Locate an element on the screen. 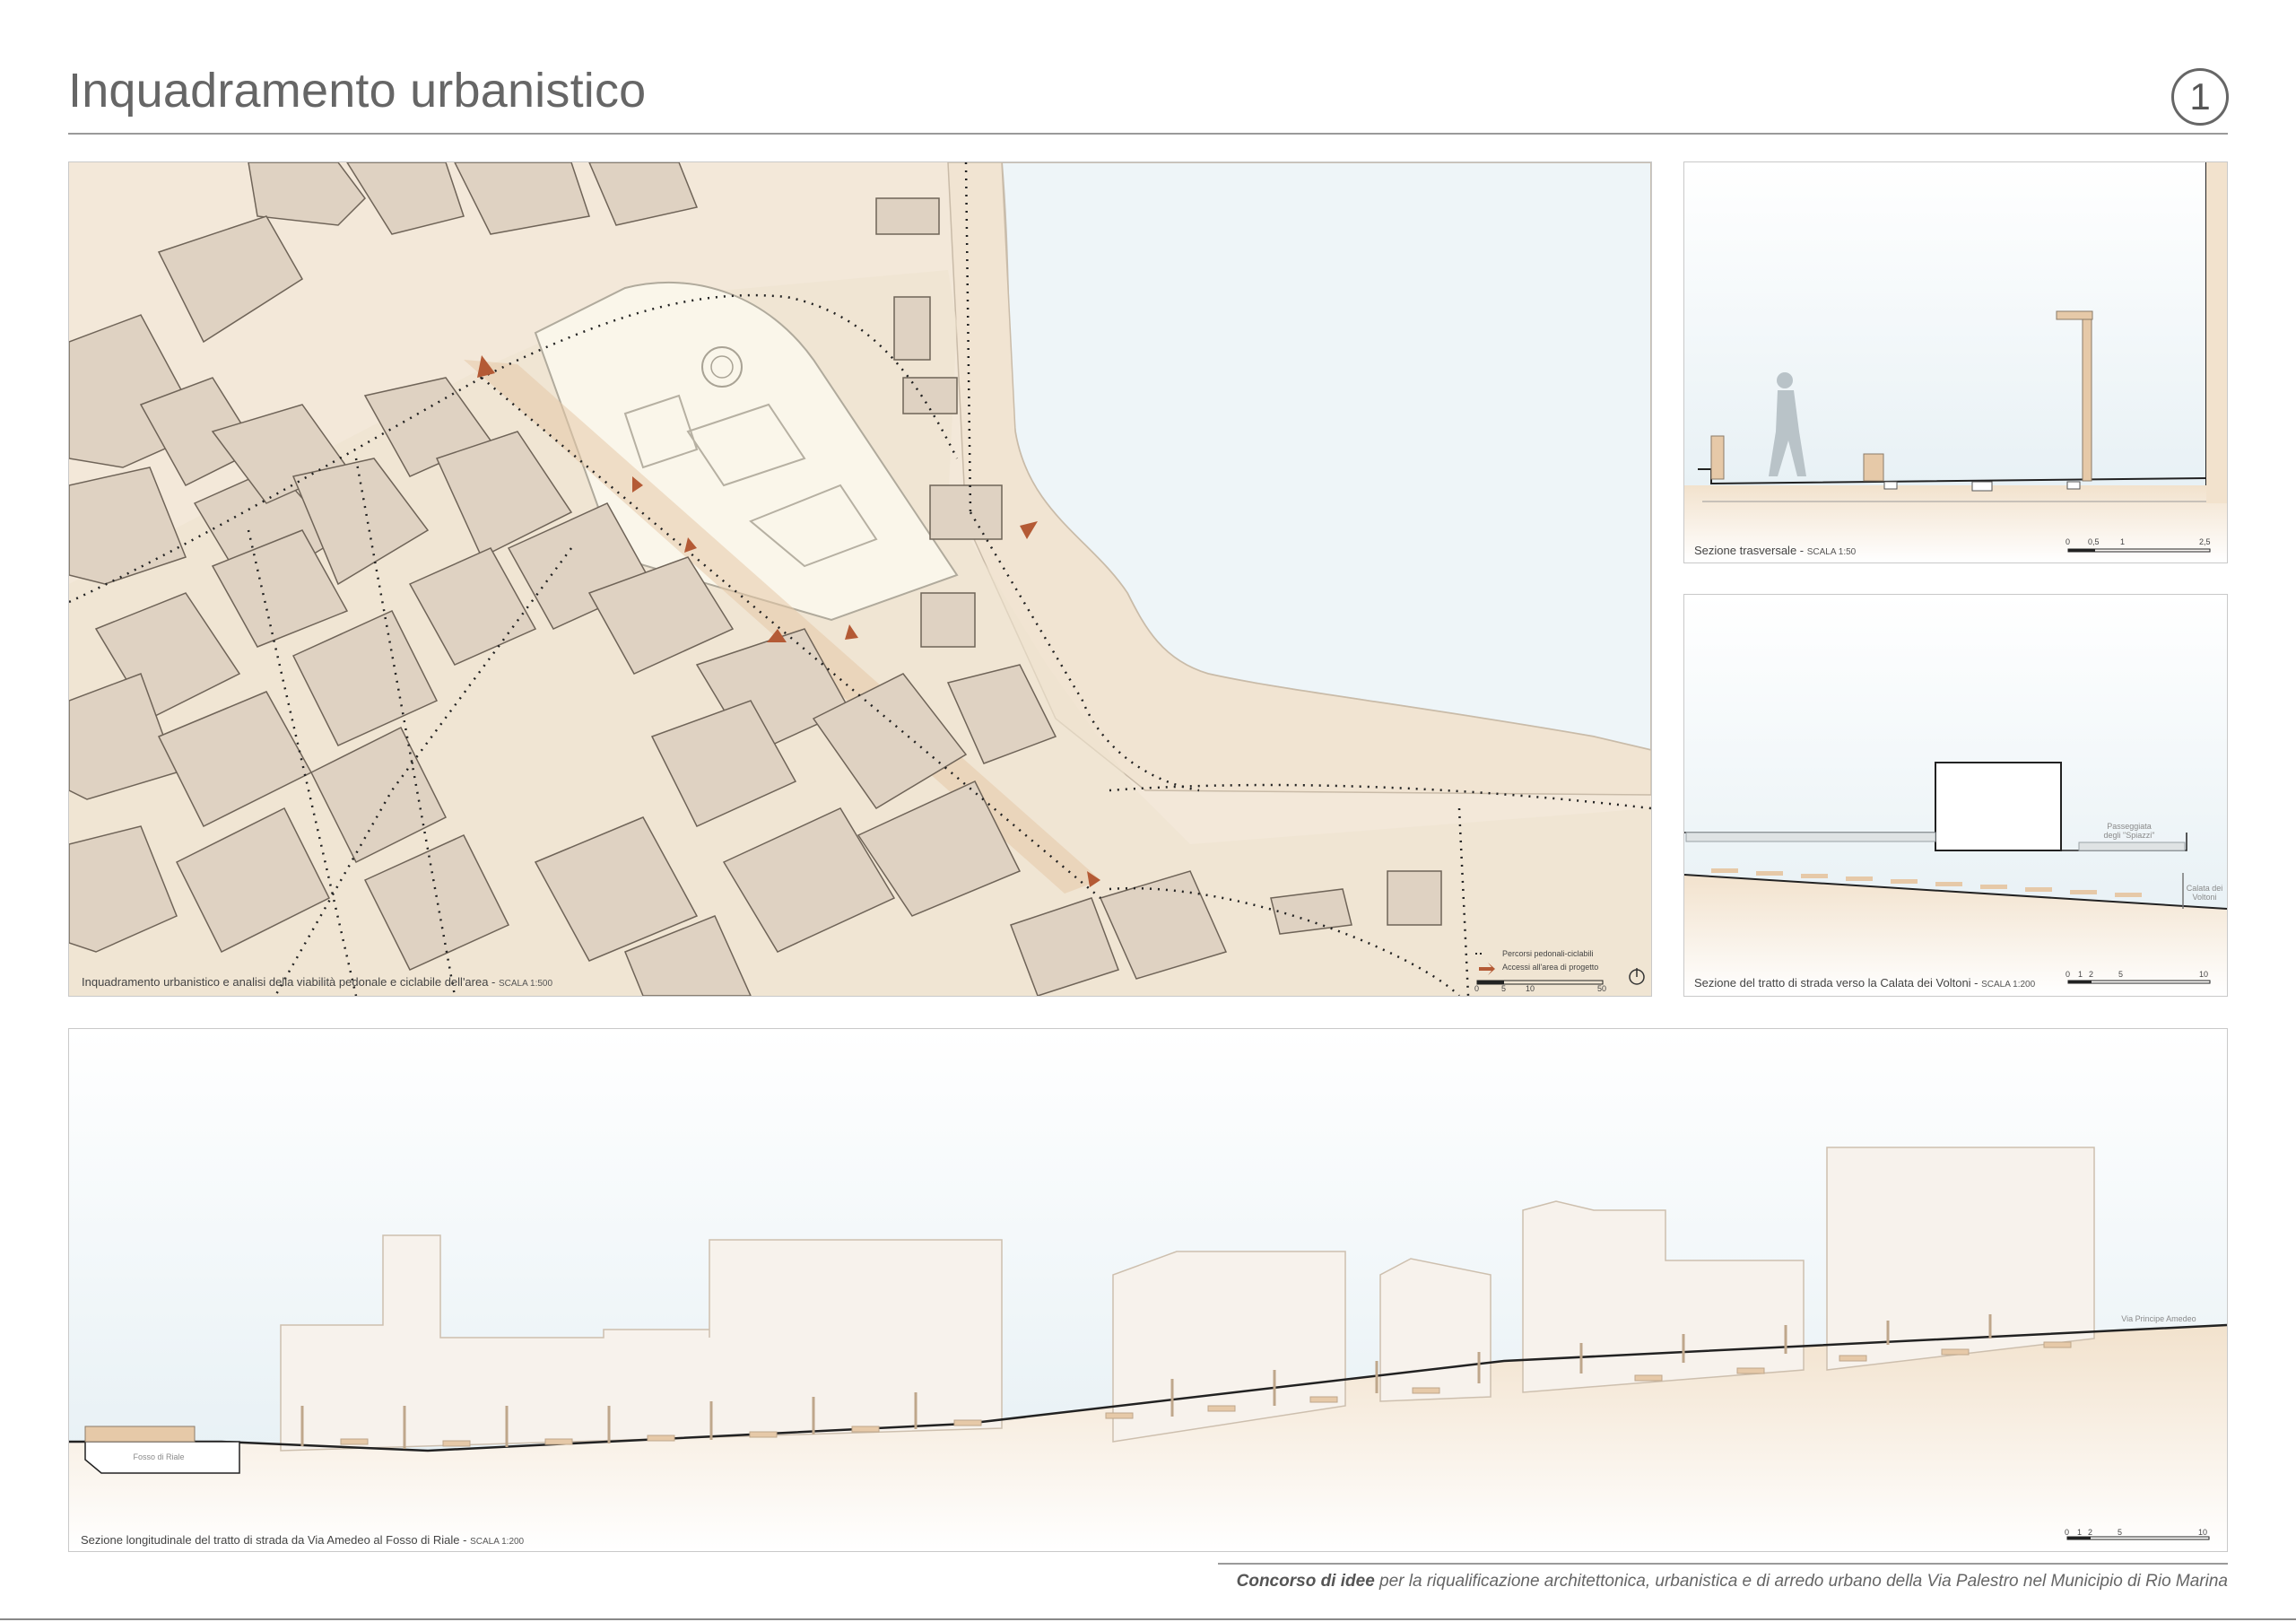 Image resolution: width=2296 pixels, height=1622 pixels. page-title: Inquadramento urbanistico is located at coordinates (357, 91).